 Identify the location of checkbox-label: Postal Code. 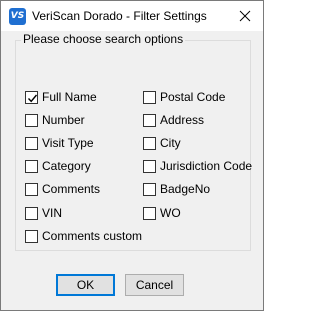
(193, 97).